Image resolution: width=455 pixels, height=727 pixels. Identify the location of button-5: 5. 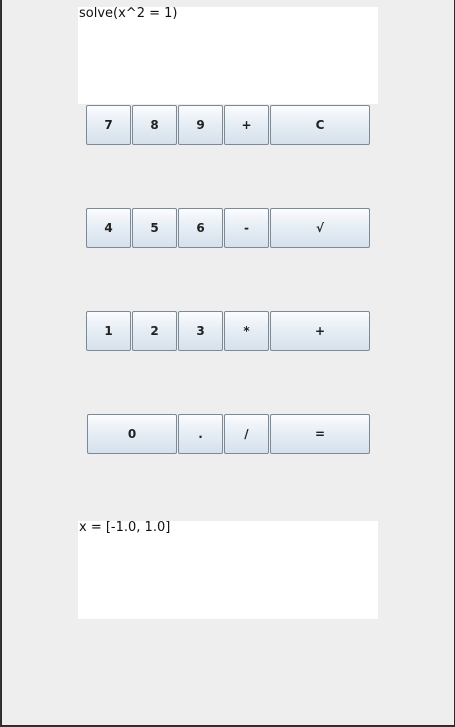
(154, 228).